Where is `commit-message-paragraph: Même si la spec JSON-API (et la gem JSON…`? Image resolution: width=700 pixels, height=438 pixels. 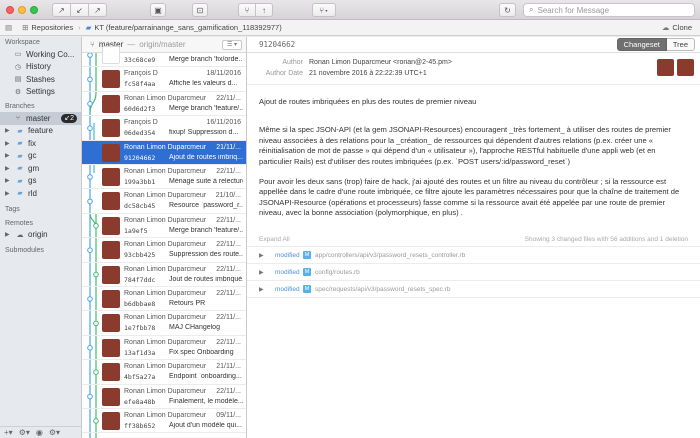
commit-message-paragraph: Même si la spec JSON-API (et la gem JSON… is located at coordinates (465, 145).